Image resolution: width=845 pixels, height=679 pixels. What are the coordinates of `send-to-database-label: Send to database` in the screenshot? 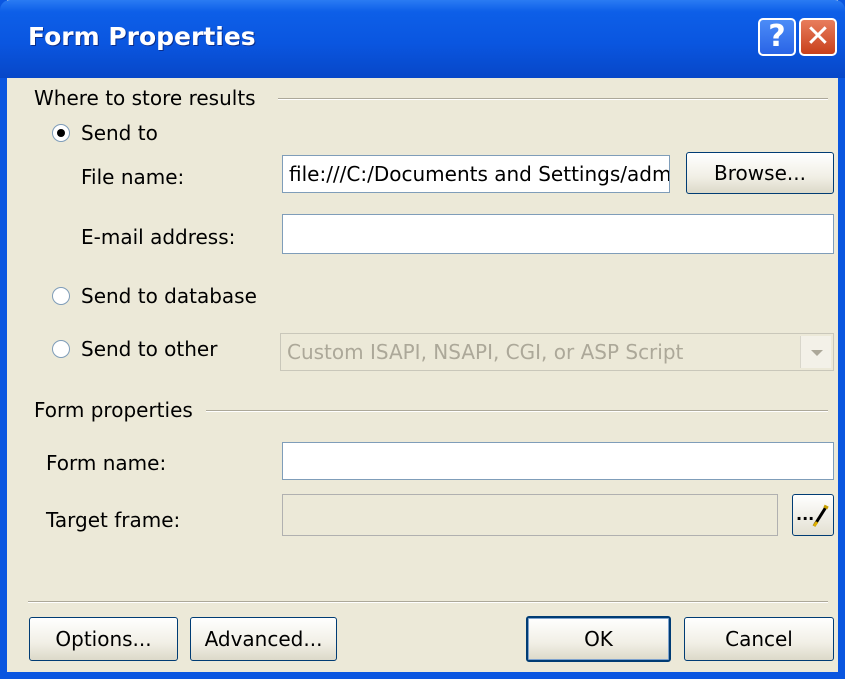 It's located at (169, 296).